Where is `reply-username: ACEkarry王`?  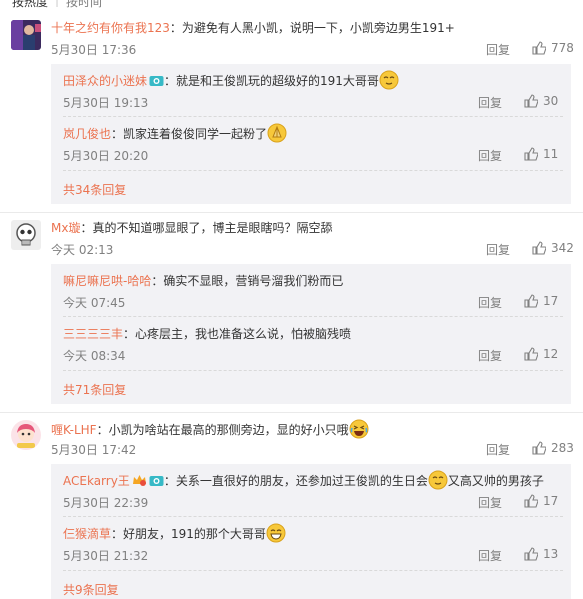
reply-username: ACEkarry王 is located at coordinates (96, 481).